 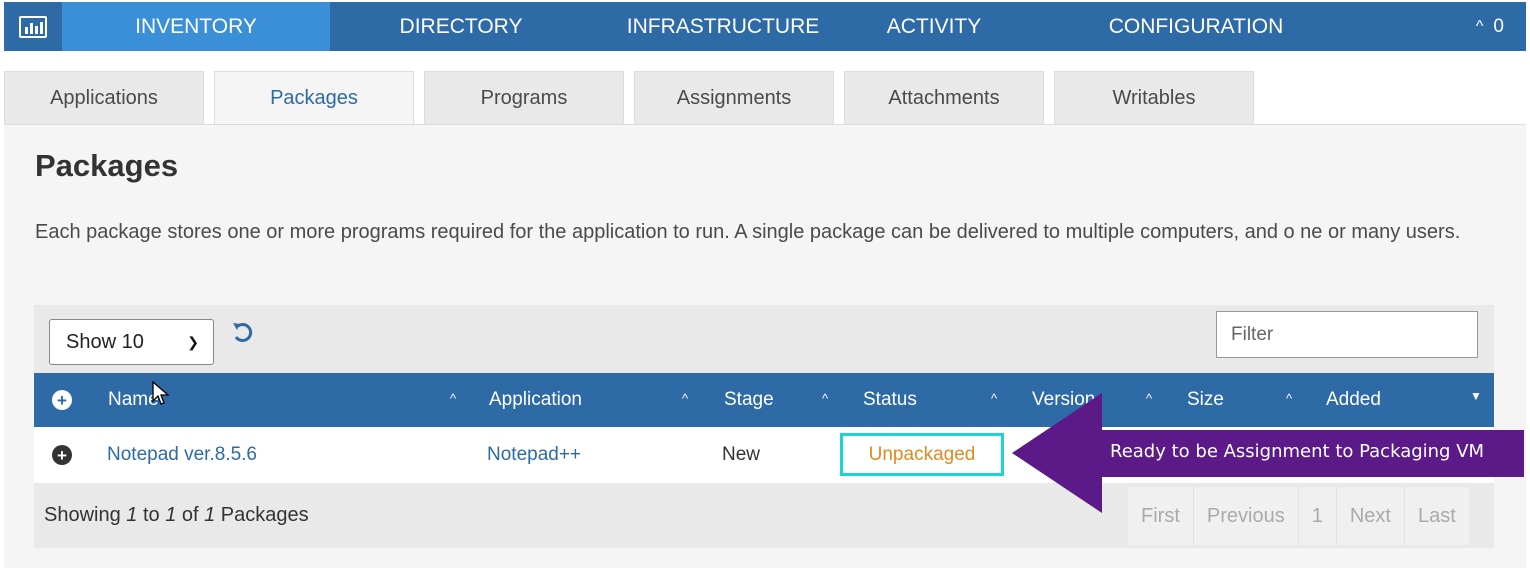 I want to click on bar-chart-icon, so click(x=33, y=26).